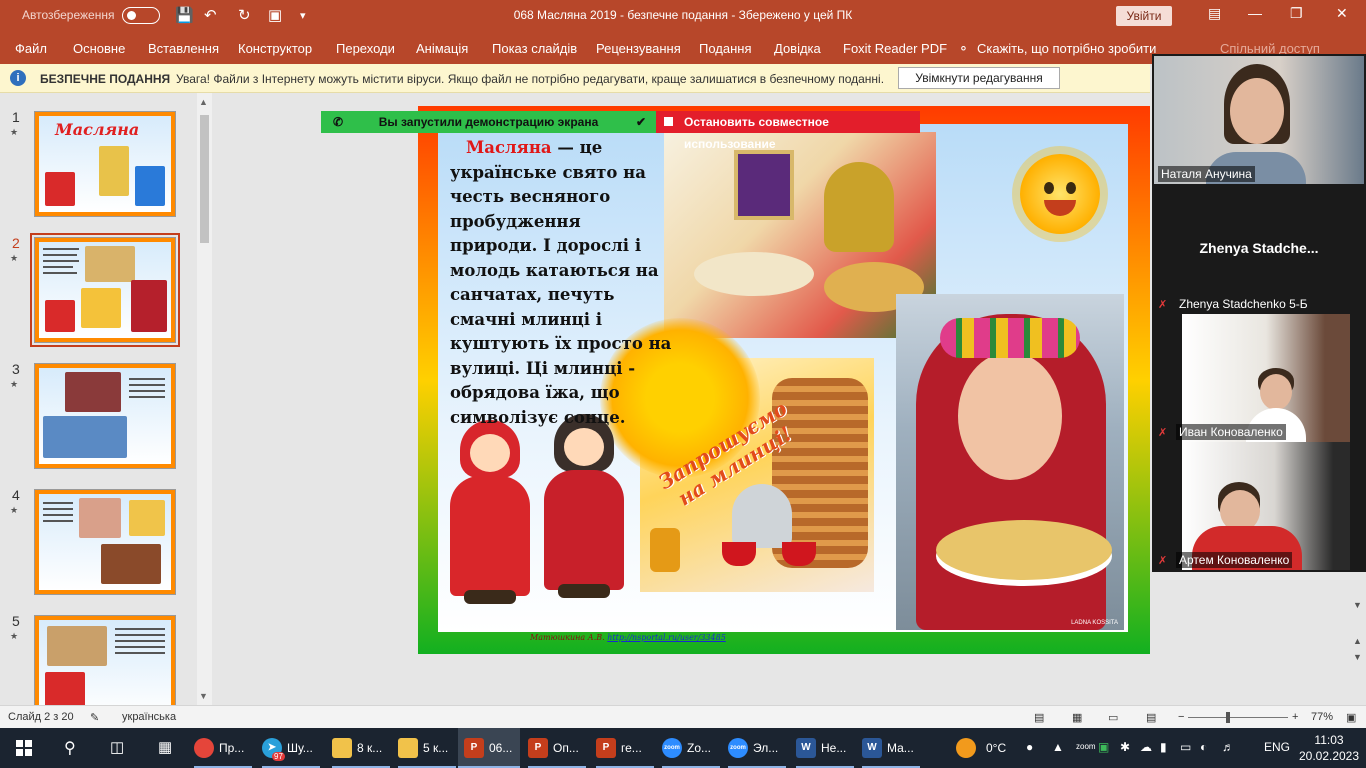 The image size is (1366, 768). What do you see at coordinates (94, 717) in the screenshot?
I see `spellcheck-icon: ✎` at bounding box center [94, 717].